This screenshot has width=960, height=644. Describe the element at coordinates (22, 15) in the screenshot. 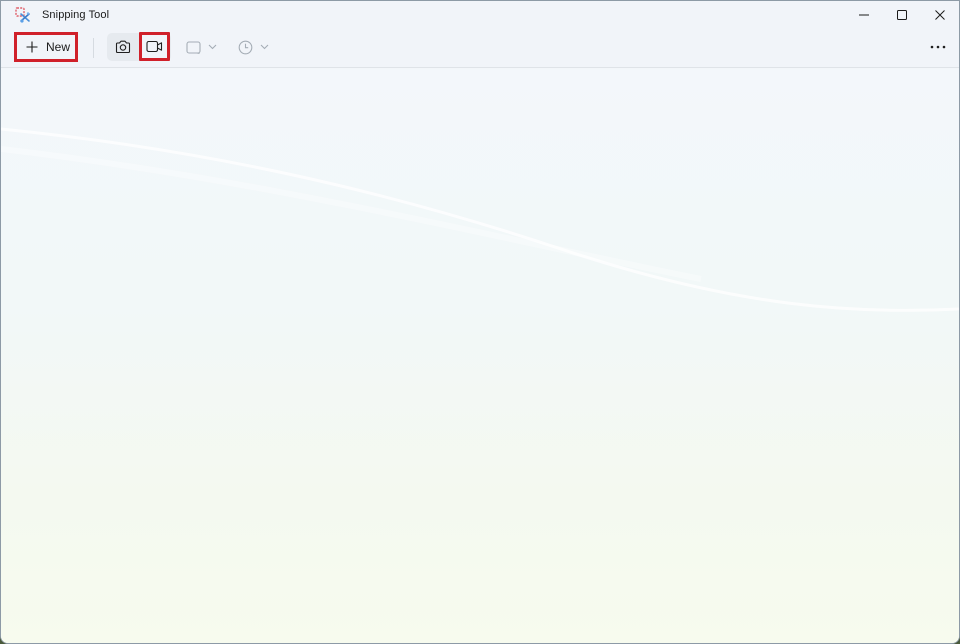

I see `snipping-tool-icon` at that location.